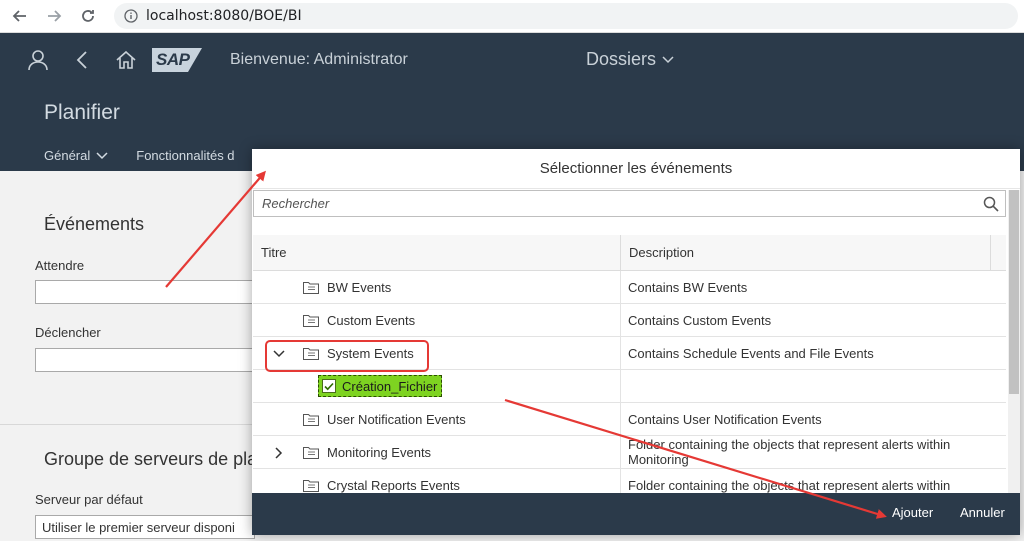 This screenshot has height=541, width=1024. Describe the element at coordinates (998, 252) in the screenshot. I see `column-header-spacer` at that location.